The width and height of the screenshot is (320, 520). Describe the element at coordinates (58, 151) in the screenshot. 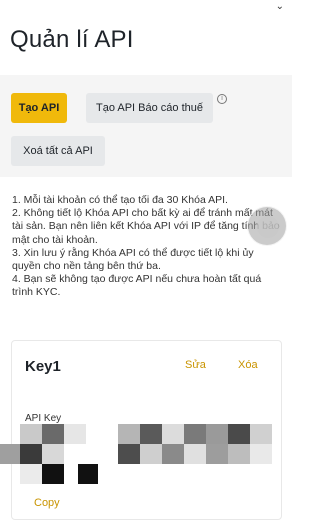

I see `delete-all-api-button: Xoá tất cả API` at that location.